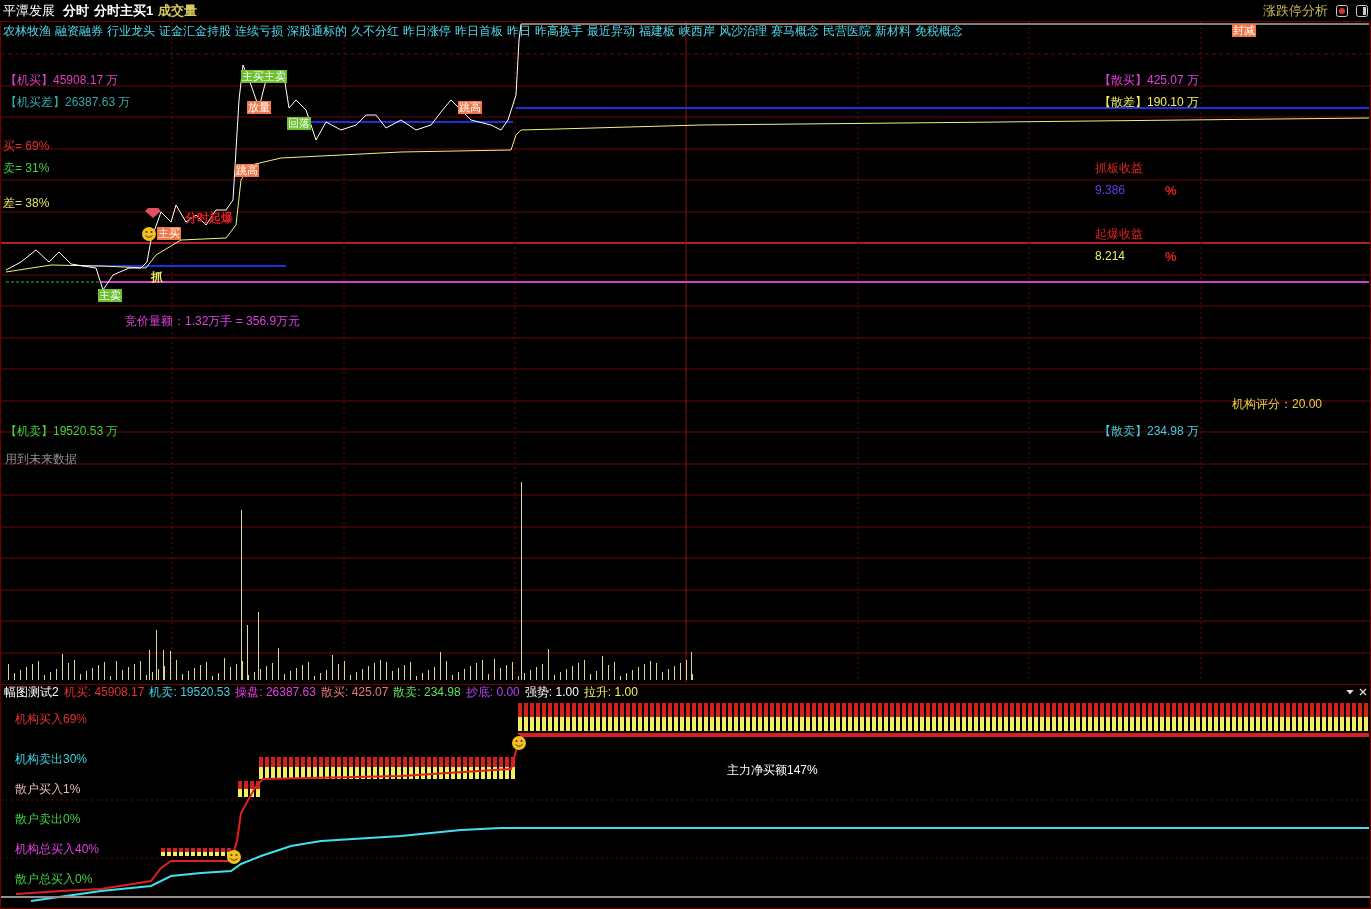  I want to click on concept-tag: 昨日涨停, so click(427, 31).